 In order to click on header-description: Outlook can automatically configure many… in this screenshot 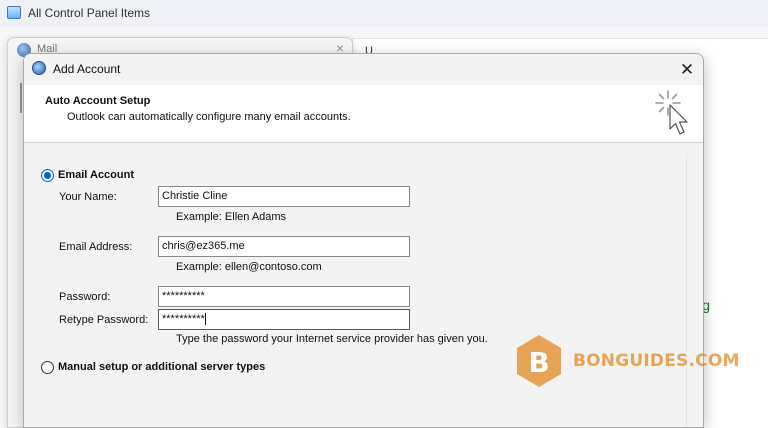, I will do `click(209, 117)`.